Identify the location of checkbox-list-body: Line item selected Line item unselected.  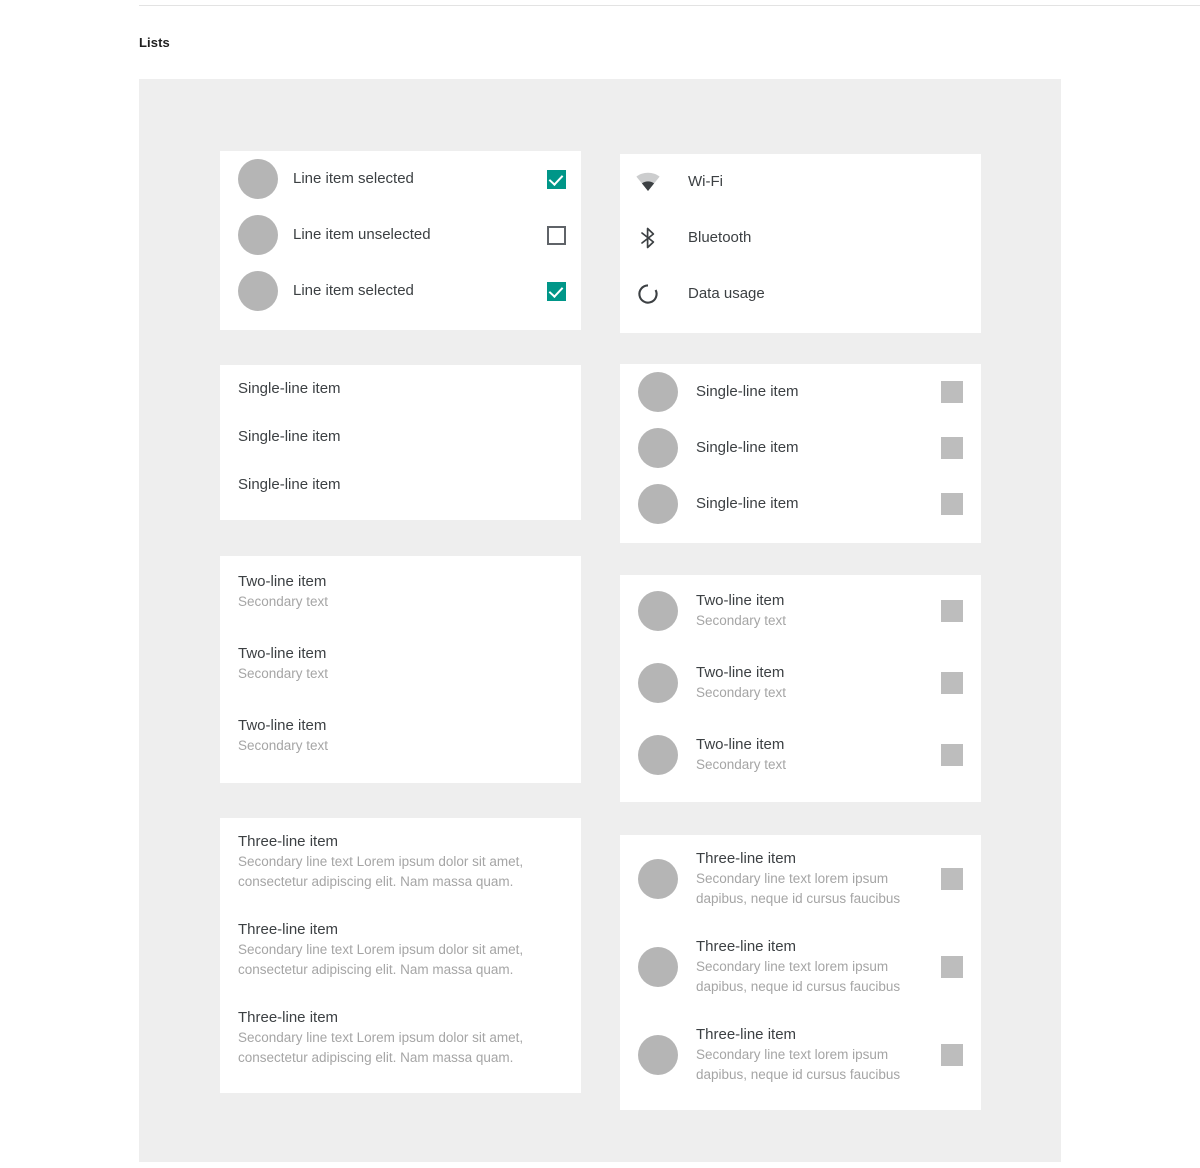
(400, 235).